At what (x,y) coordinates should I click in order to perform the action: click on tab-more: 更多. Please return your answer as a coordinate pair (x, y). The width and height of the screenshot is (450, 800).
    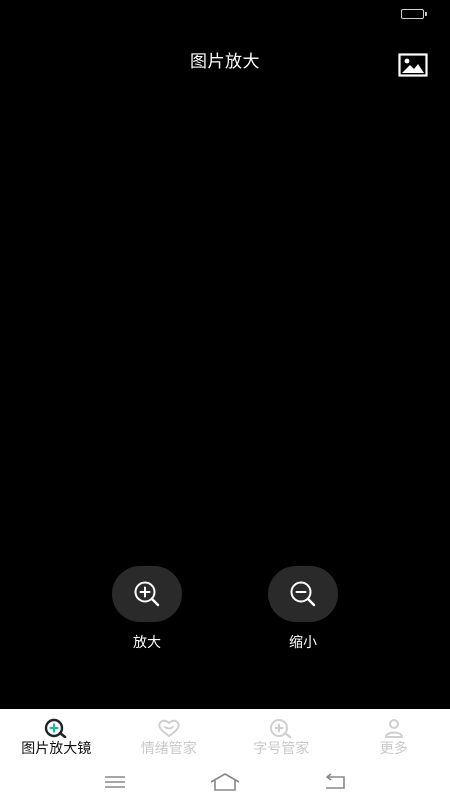
    Looking at the image, I should click on (394, 736).